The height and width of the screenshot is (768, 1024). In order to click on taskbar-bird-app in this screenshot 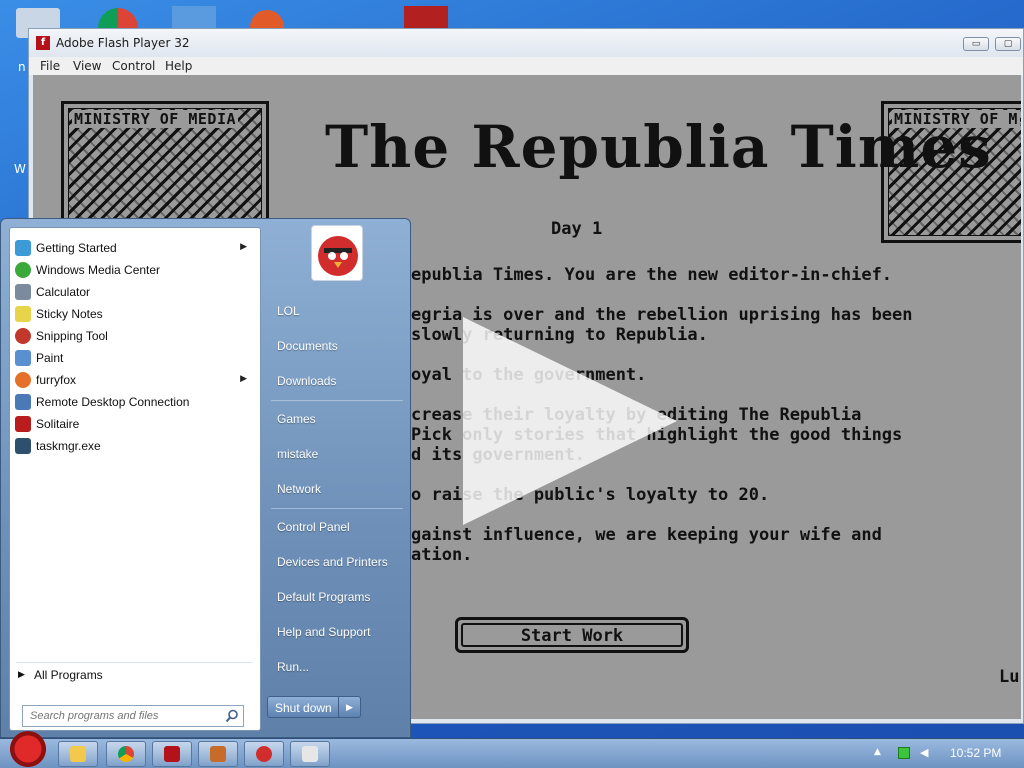, I will do `click(264, 754)`.